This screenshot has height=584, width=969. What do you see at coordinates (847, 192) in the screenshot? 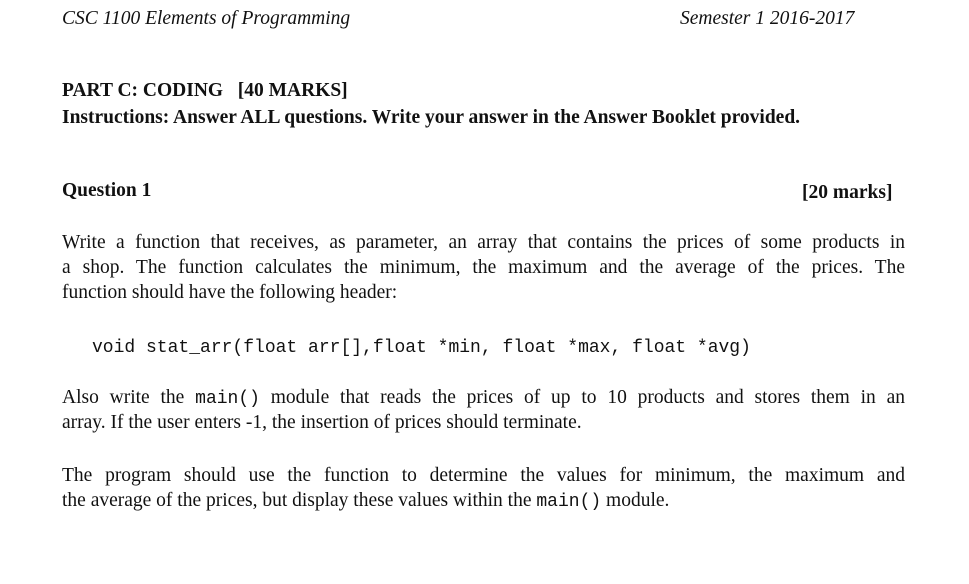
I see `question-marks: [20 marks]` at bounding box center [847, 192].